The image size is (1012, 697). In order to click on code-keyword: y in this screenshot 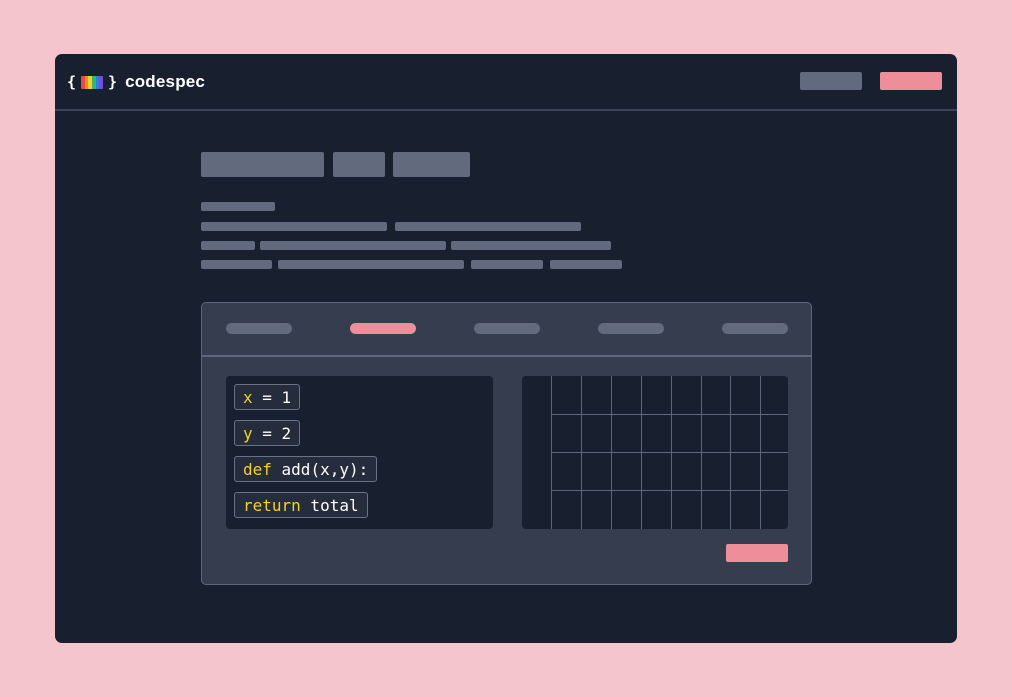, I will do `click(248, 433)`.